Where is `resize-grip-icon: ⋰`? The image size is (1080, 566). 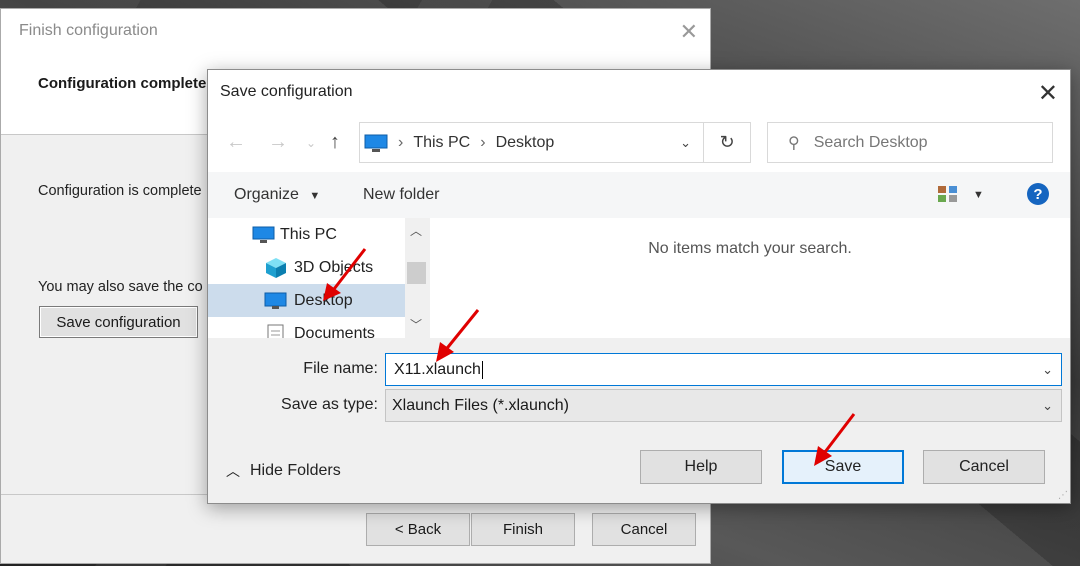 resize-grip-icon: ⋰ is located at coordinates (1063, 495).